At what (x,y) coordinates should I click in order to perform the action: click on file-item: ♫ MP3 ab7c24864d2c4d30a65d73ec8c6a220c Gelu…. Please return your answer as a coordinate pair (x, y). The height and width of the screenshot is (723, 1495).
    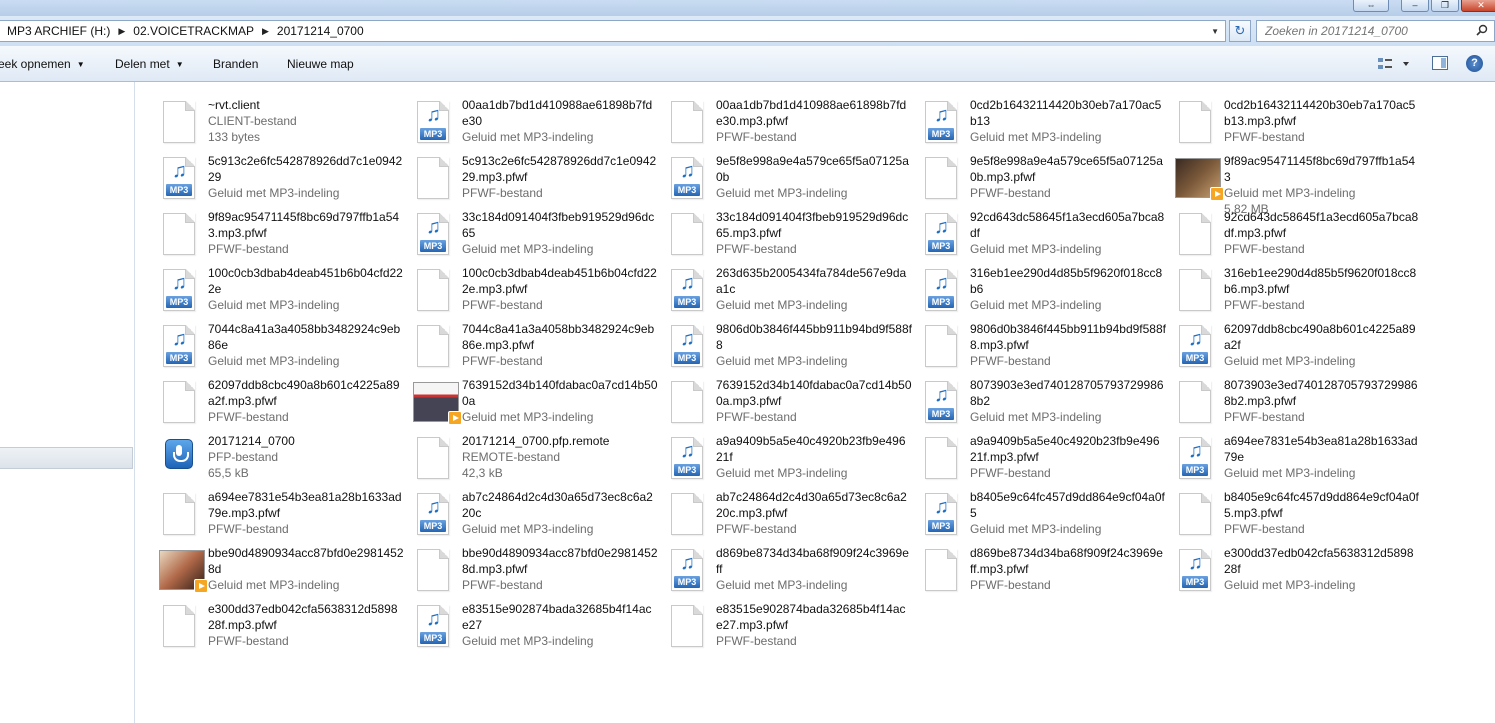
    Looking at the image, I should click on (521, 509).